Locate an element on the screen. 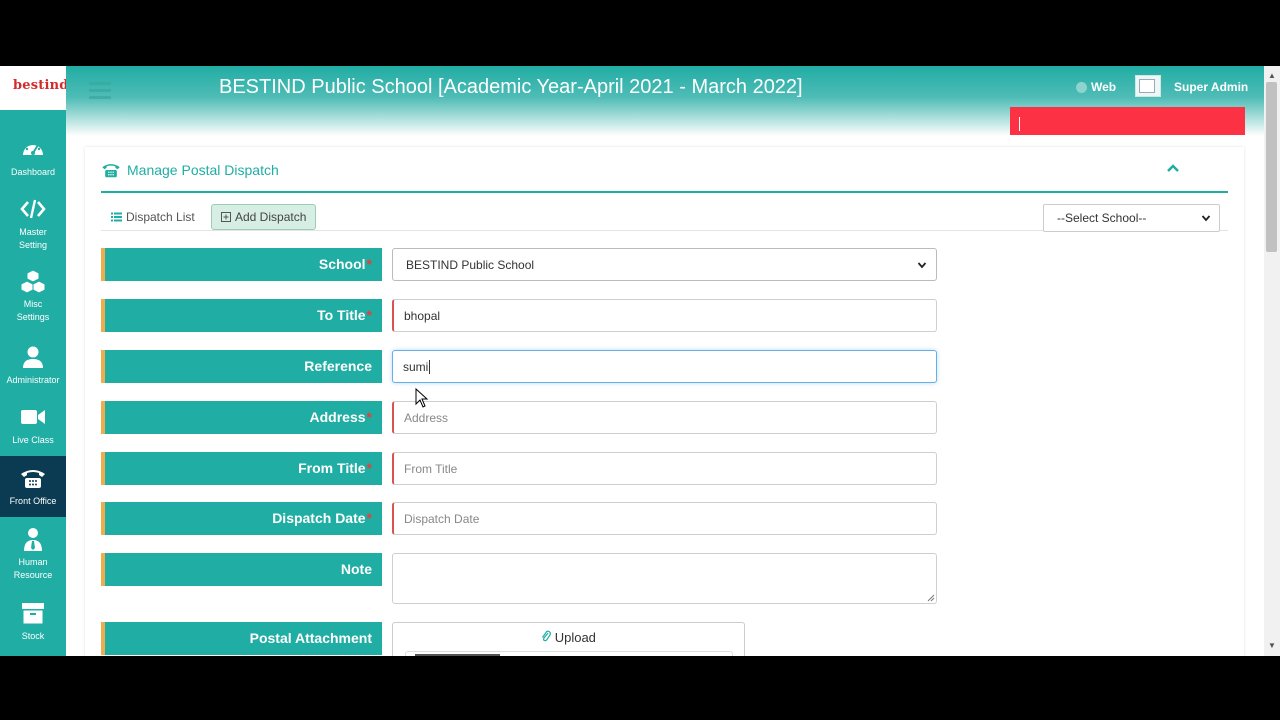 This screenshot has height=720, width=1280. field-label: Dispatch Date* is located at coordinates (241, 518).